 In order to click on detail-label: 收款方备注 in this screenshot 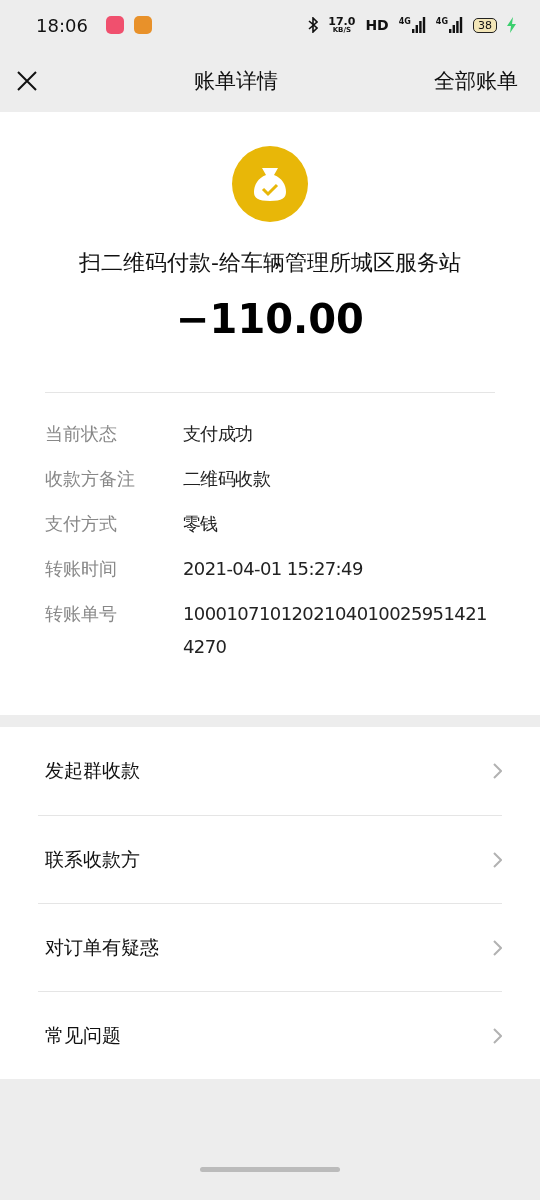, I will do `click(90, 479)`.